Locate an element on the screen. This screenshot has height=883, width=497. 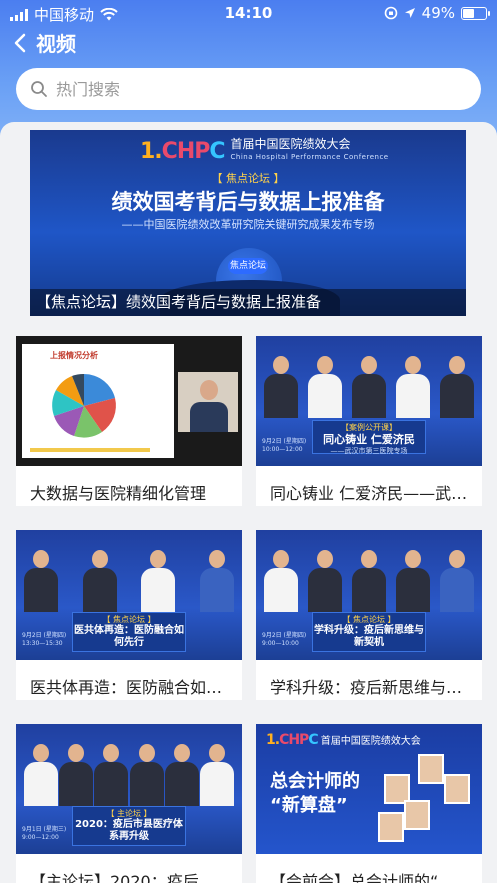
session-banner: 【 焦点论坛 】 学科升级：疫后新思维与新契机 is located at coordinates (369, 632).